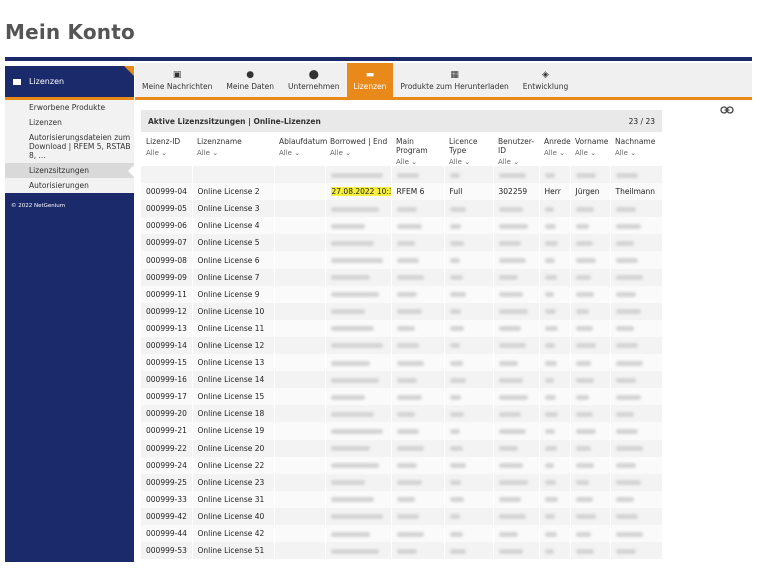  I want to click on table-row: 000999-13 Online License 11, so click(402, 328).